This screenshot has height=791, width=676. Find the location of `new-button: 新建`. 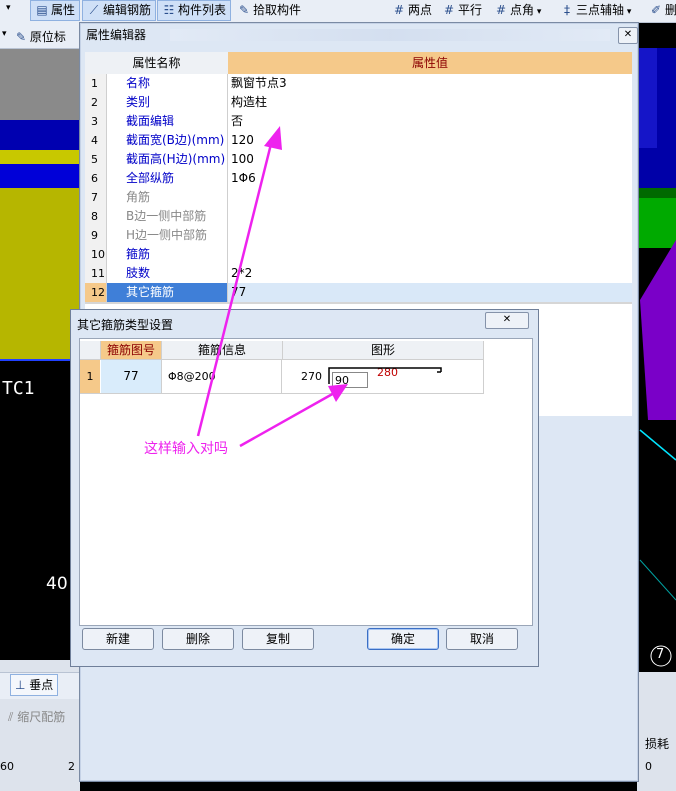

new-button: 新建 is located at coordinates (118, 639).